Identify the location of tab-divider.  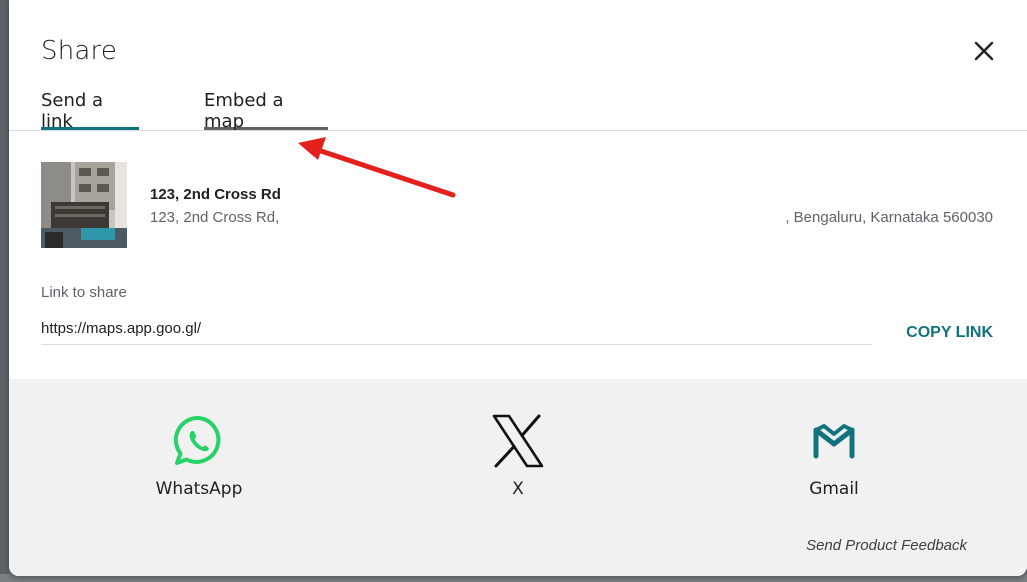
(518, 130).